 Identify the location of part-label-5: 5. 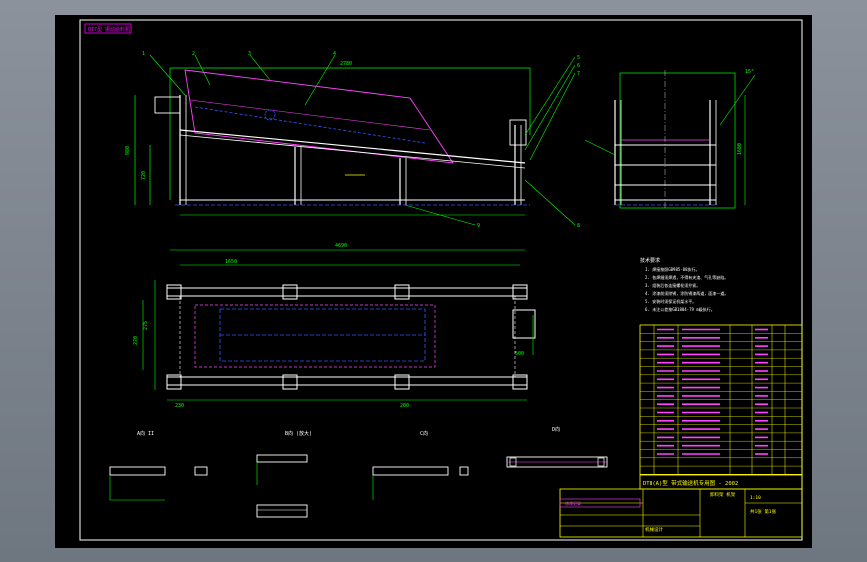
(578, 58).